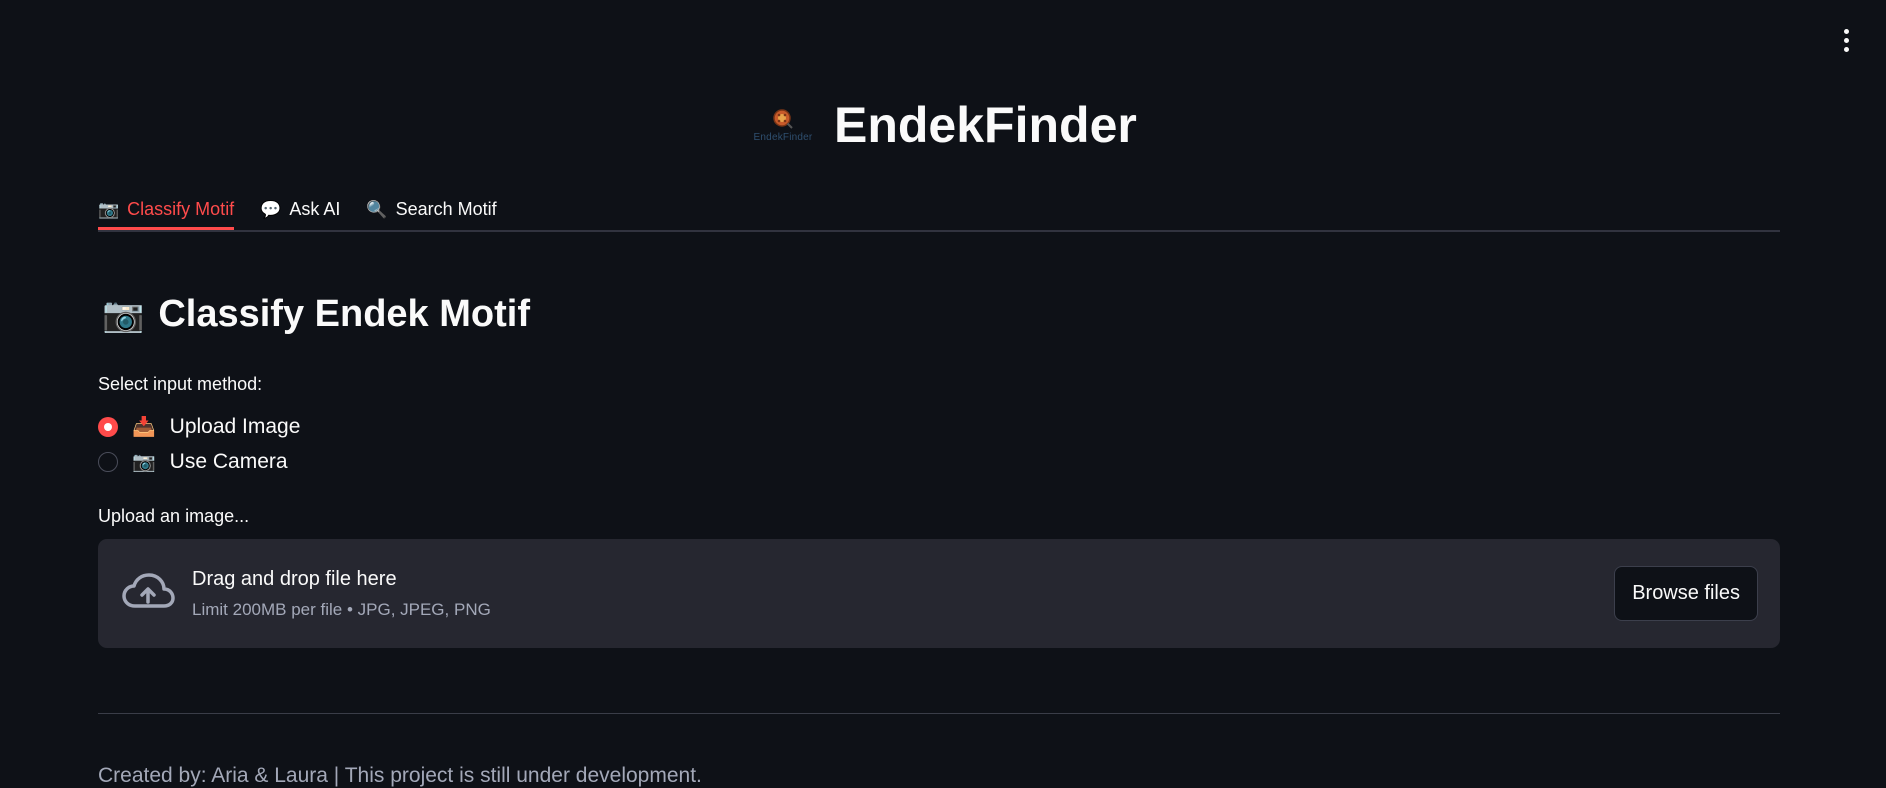 The height and width of the screenshot is (788, 1886). Describe the element at coordinates (315, 209) in the screenshot. I see `tab-label: Ask AI` at that location.